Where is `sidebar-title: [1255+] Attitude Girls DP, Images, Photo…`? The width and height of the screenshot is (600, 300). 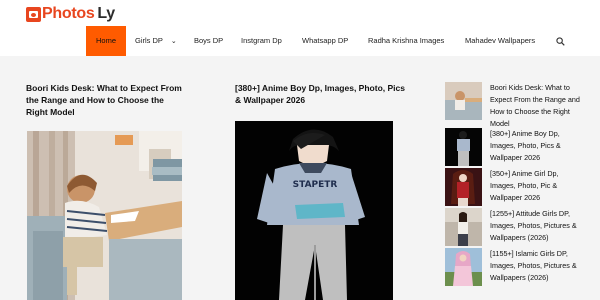 sidebar-title: [1255+] Attitude Girls DP, Images, Photo… is located at coordinates (533, 225).